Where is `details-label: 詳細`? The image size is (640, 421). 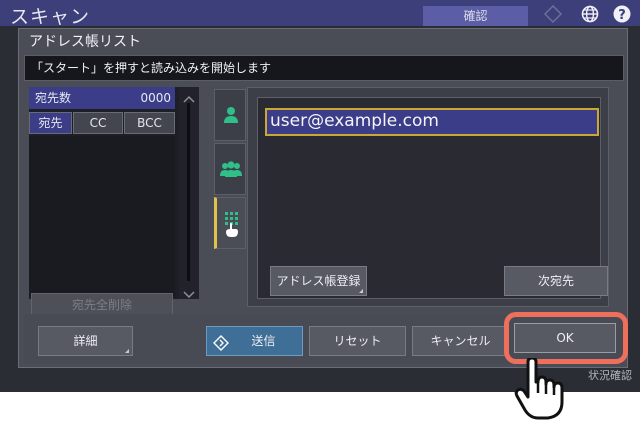
details-label: 詳細 is located at coordinates (85, 341).